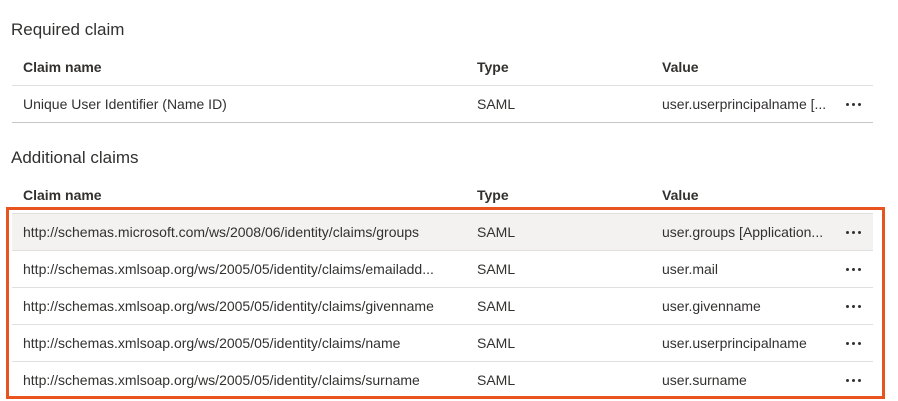  I want to click on claim-value-cell: user.surname, so click(704, 380).